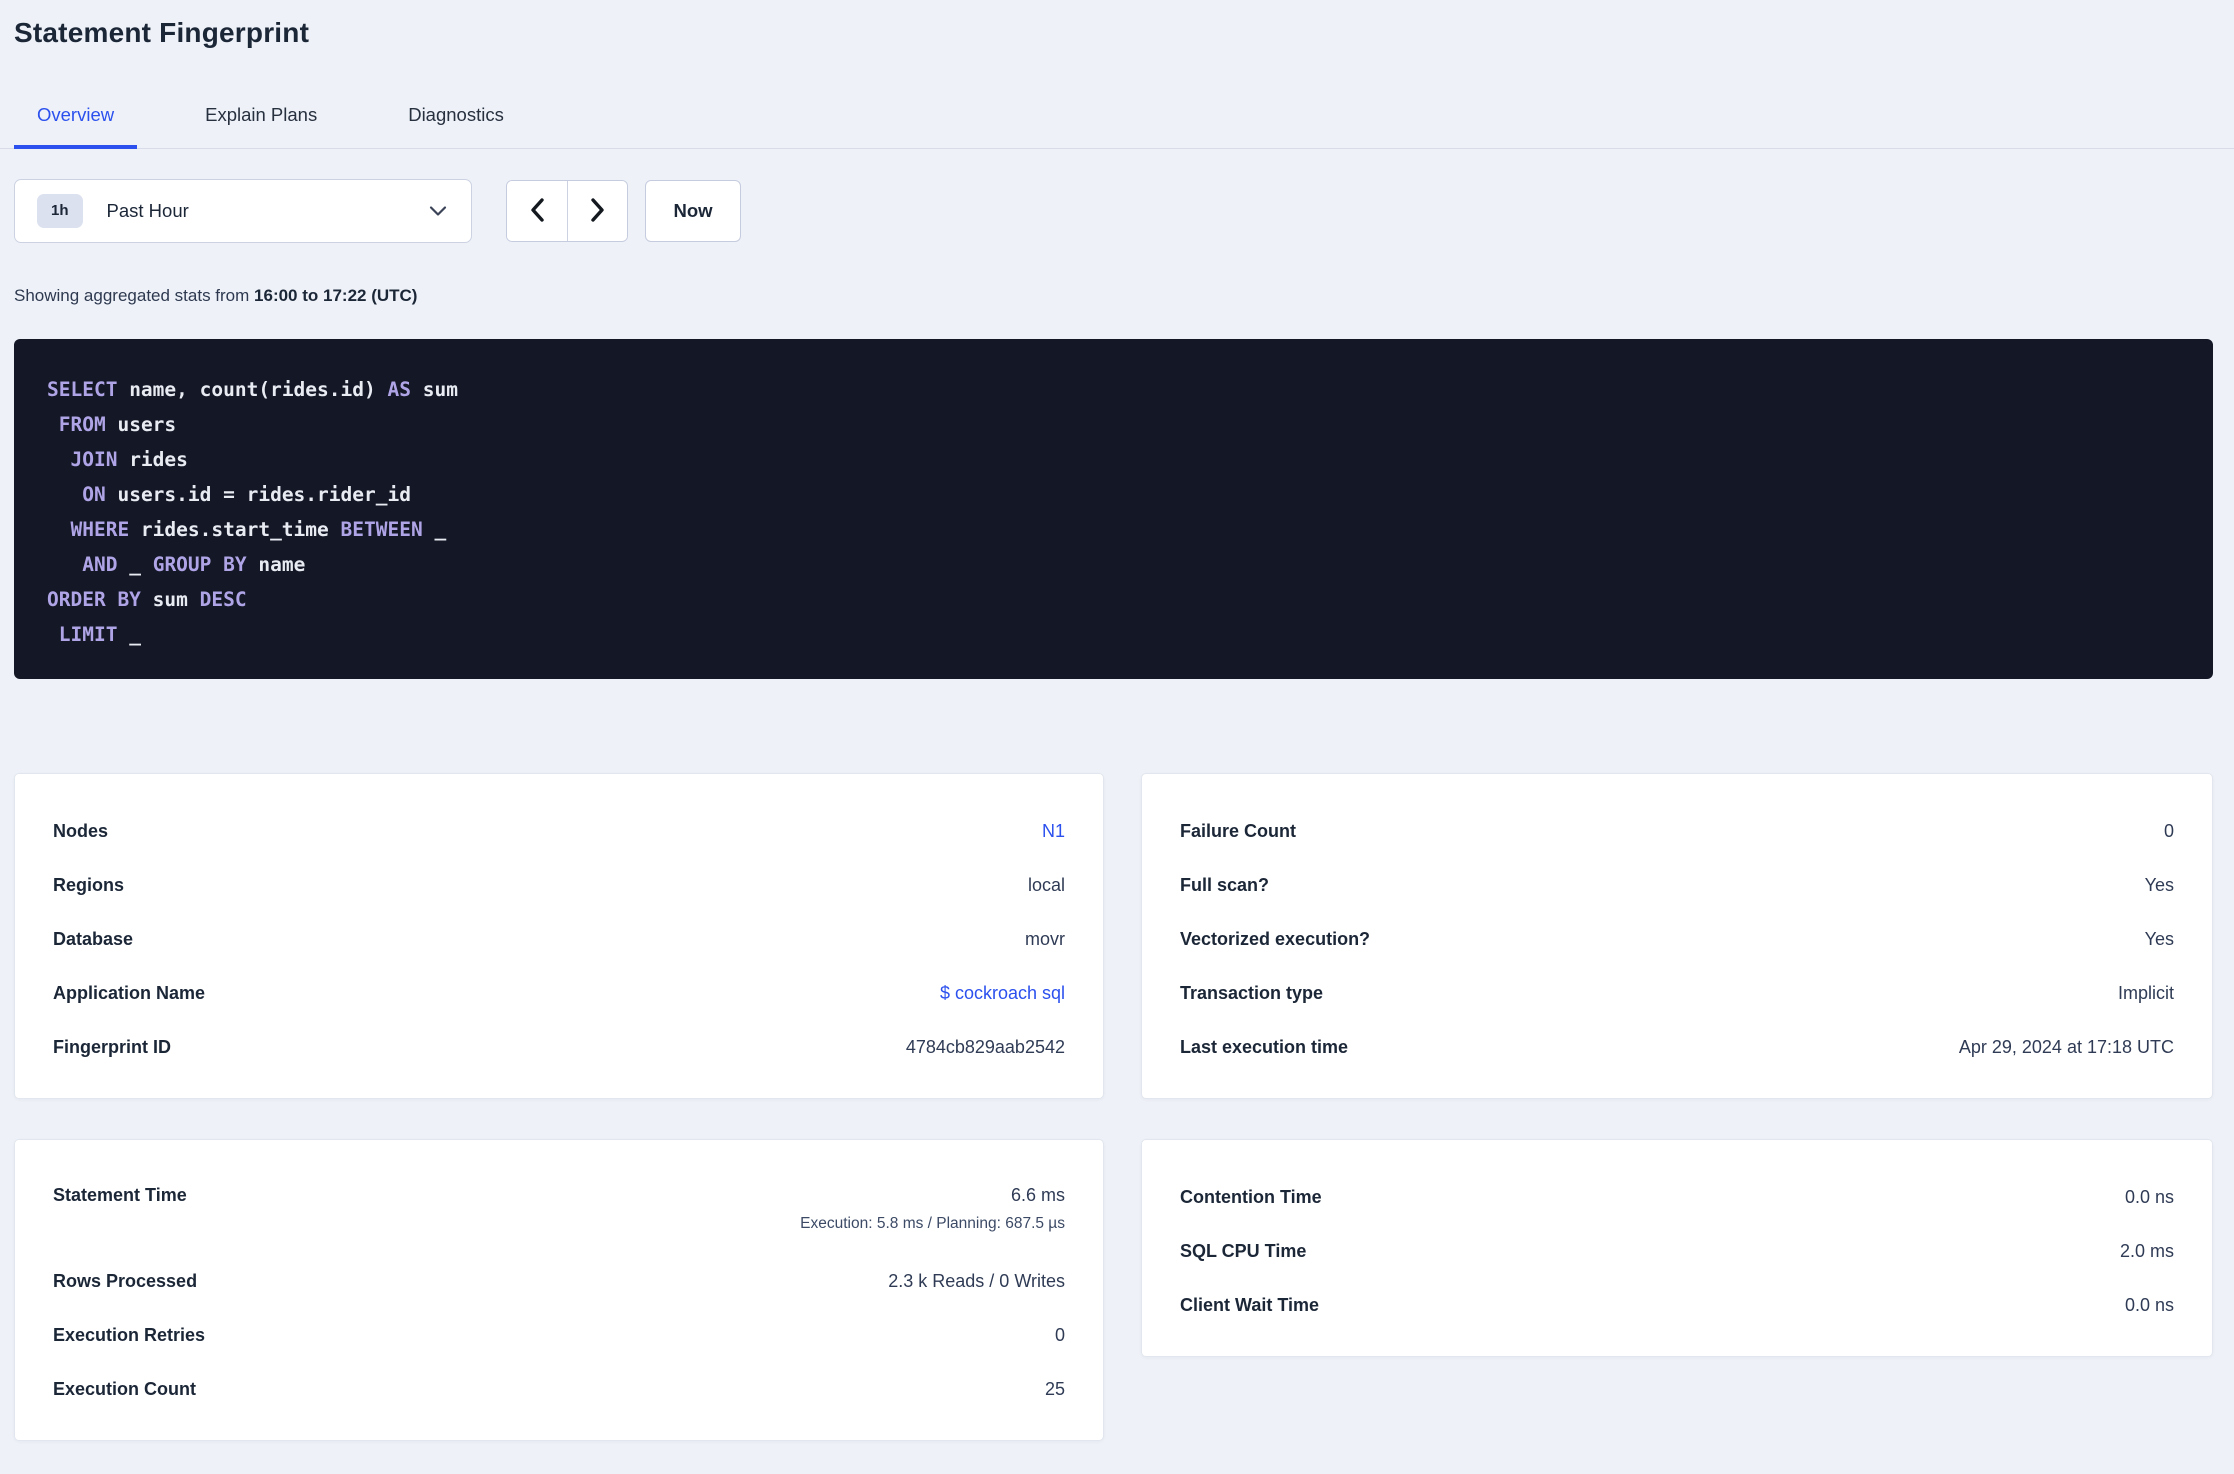 The height and width of the screenshot is (1474, 2234). Describe the element at coordinates (261, 126) in the screenshot. I see `tab-explain-plans: Explain Plans` at that location.